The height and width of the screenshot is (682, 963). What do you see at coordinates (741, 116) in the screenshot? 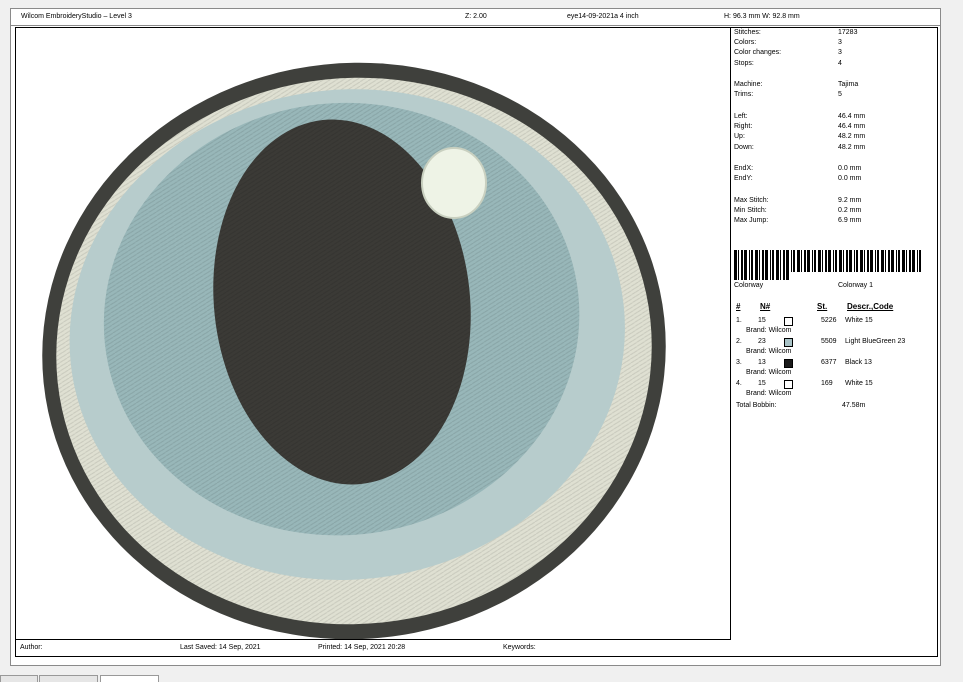
I see `stat-key: Left:` at bounding box center [741, 116].